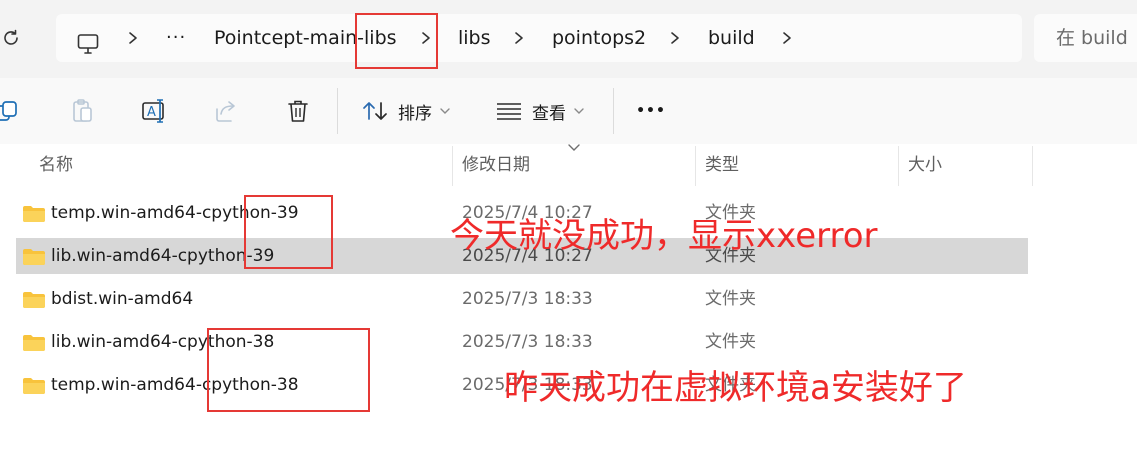  Describe the element at coordinates (722, 165) in the screenshot. I see `column-header-type: 类型` at that location.